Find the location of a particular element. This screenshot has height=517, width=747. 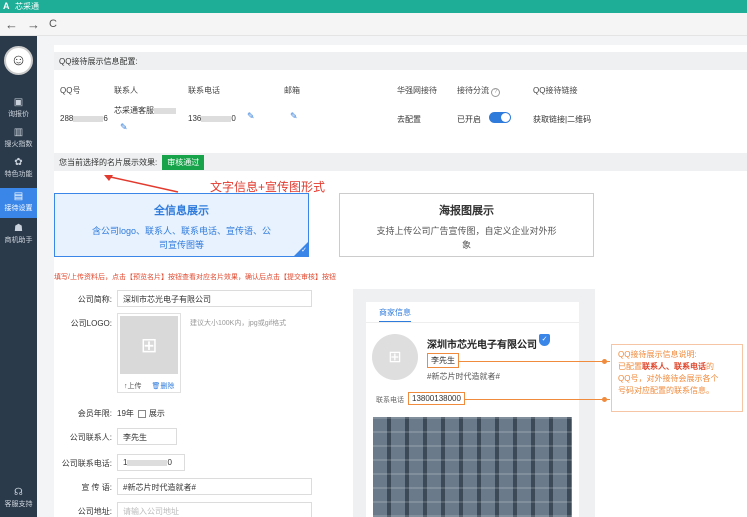

contact-label: 公司联系人: is located at coordinates (90, 437).